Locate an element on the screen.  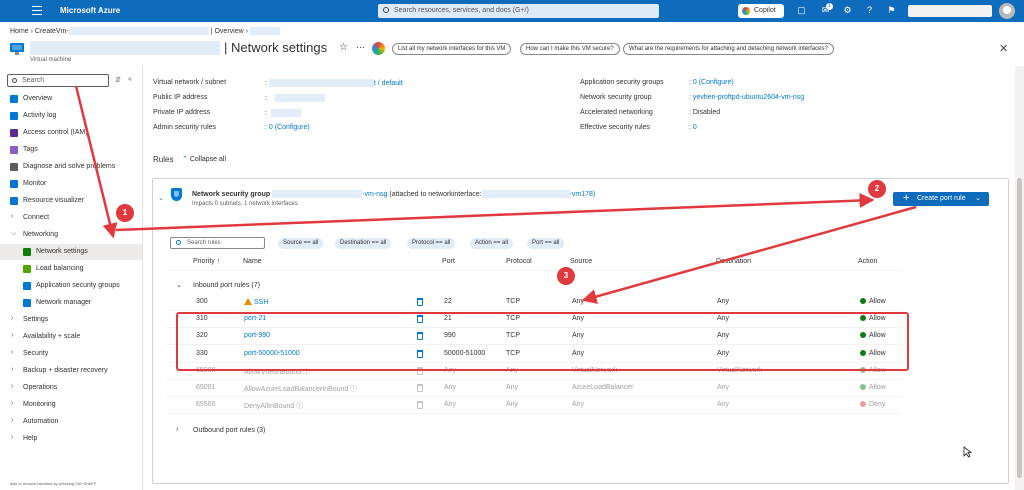
arrow-to-networking is located at coordinates (96, 162).